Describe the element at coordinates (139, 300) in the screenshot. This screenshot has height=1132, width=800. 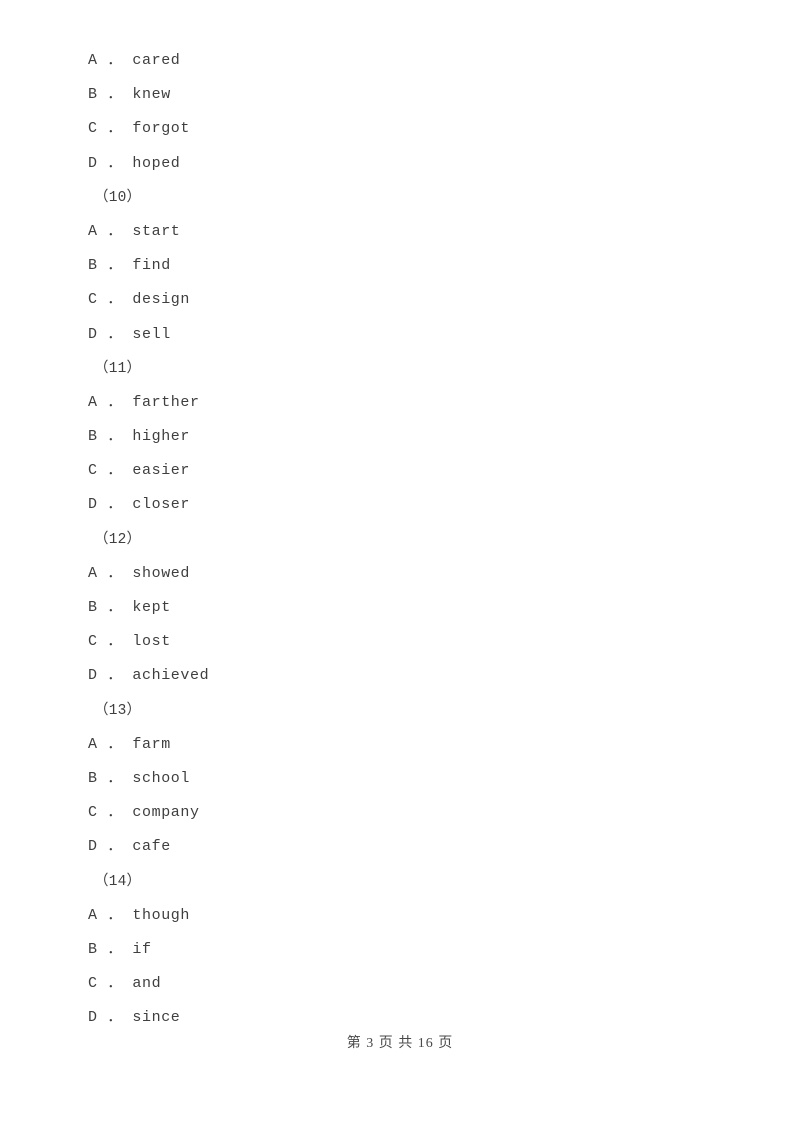
I see `answer-option: C ． design` at that location.